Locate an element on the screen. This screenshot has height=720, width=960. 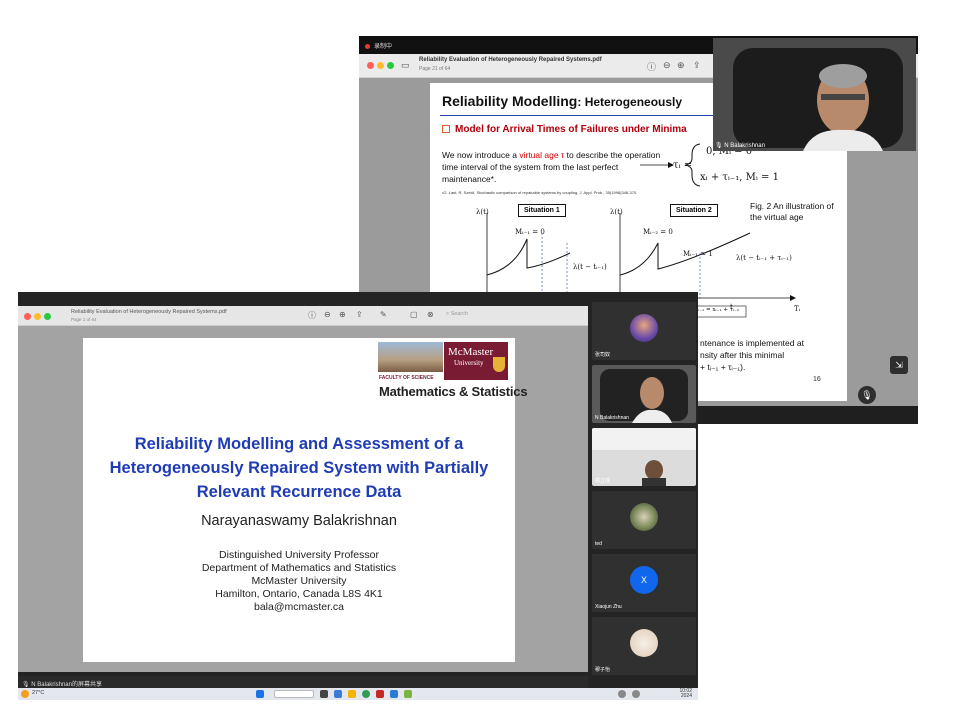
tau-box-label: ᵢ₋₁ = xᵢ₋₁ + τᵢ₋₂ is located at coordinates (718, 310).